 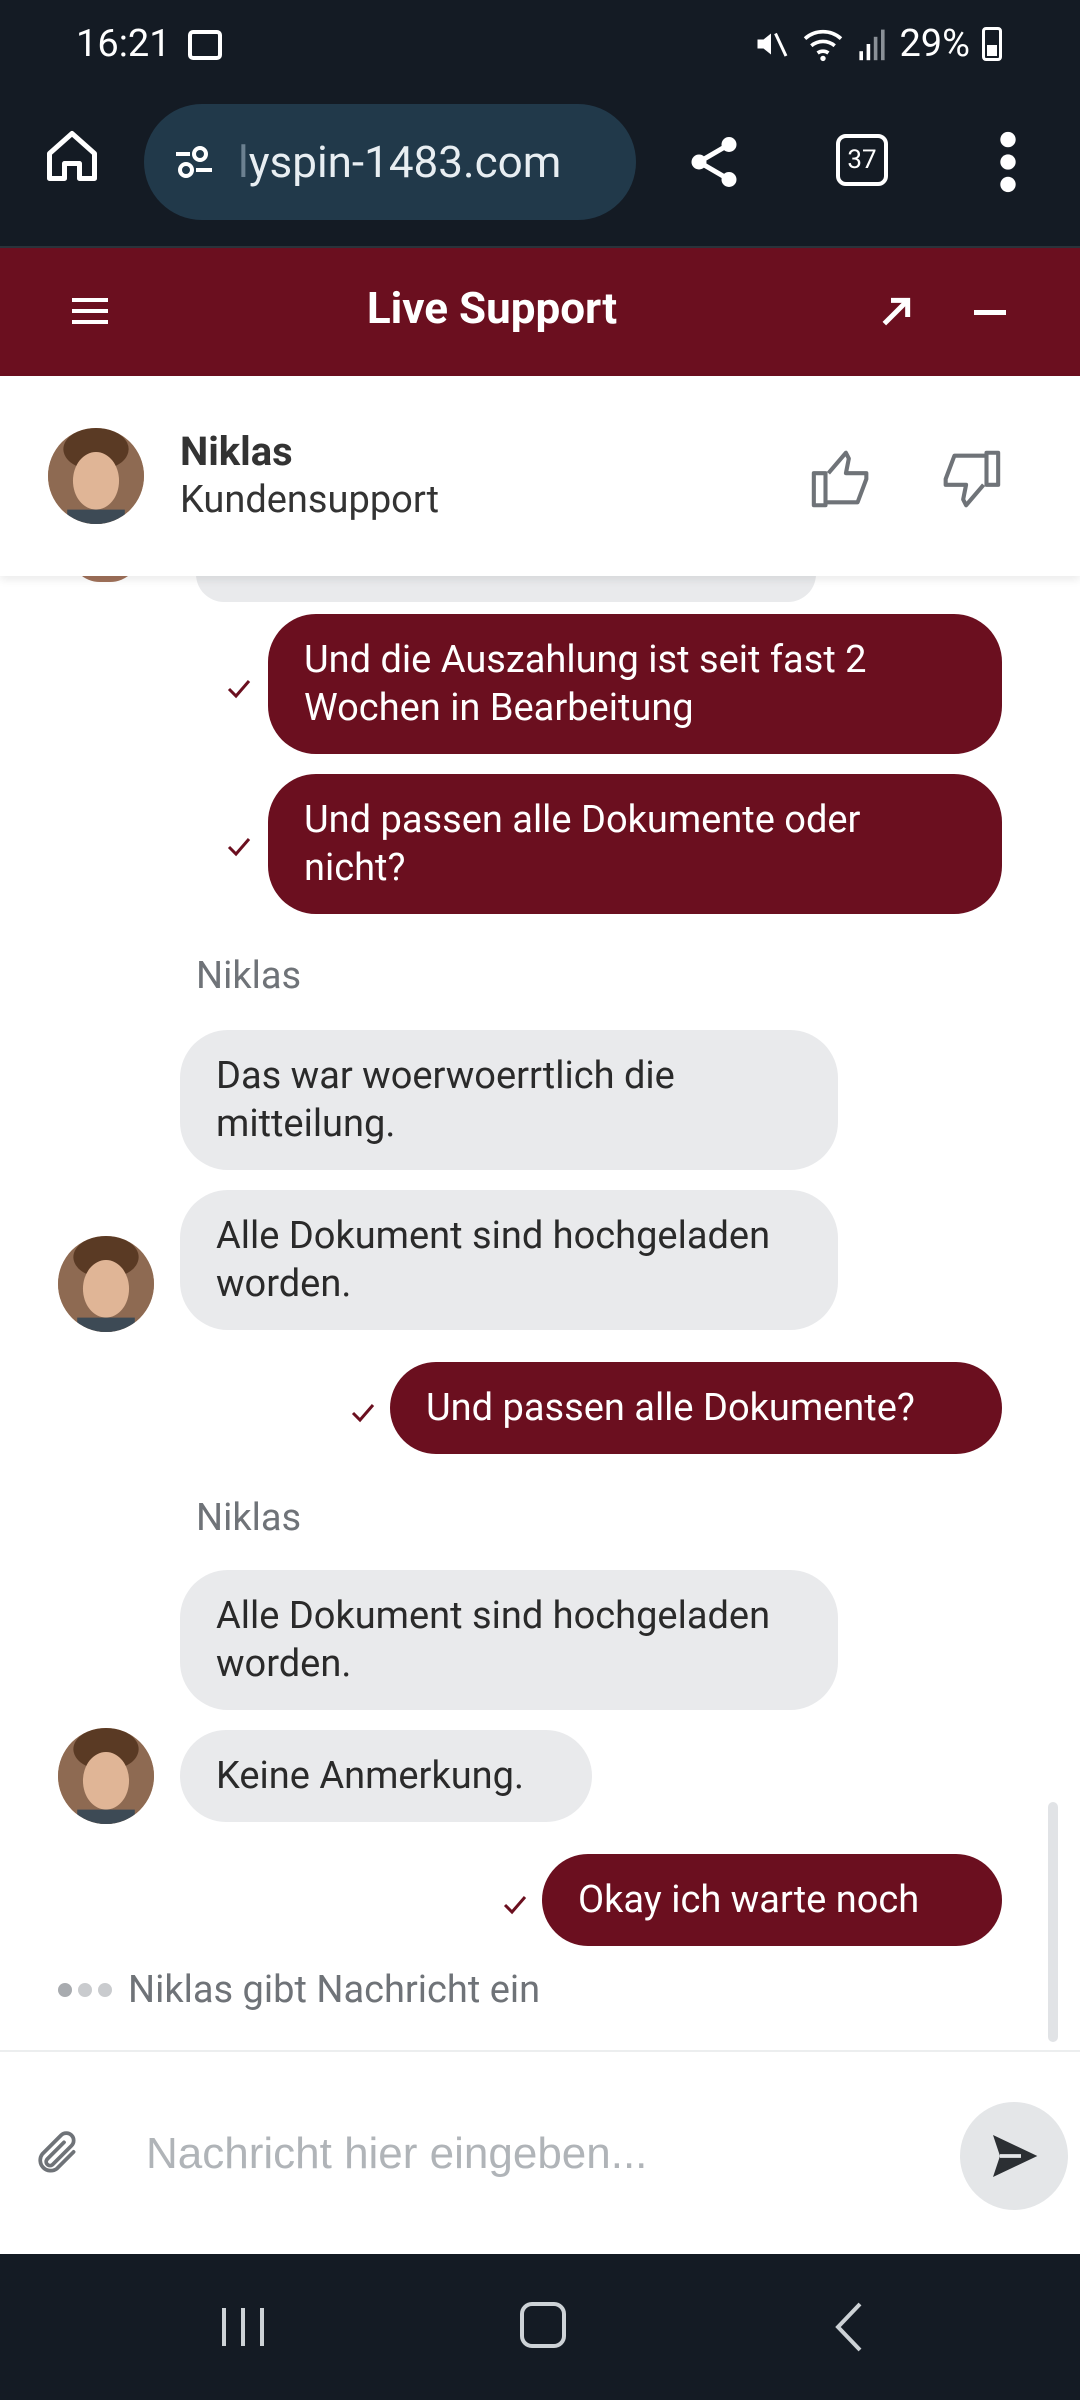 What do you see at coordinates (896, 312) in the screenshot?
I see `expand-arrow-icon` at bounding box center [896, 312].